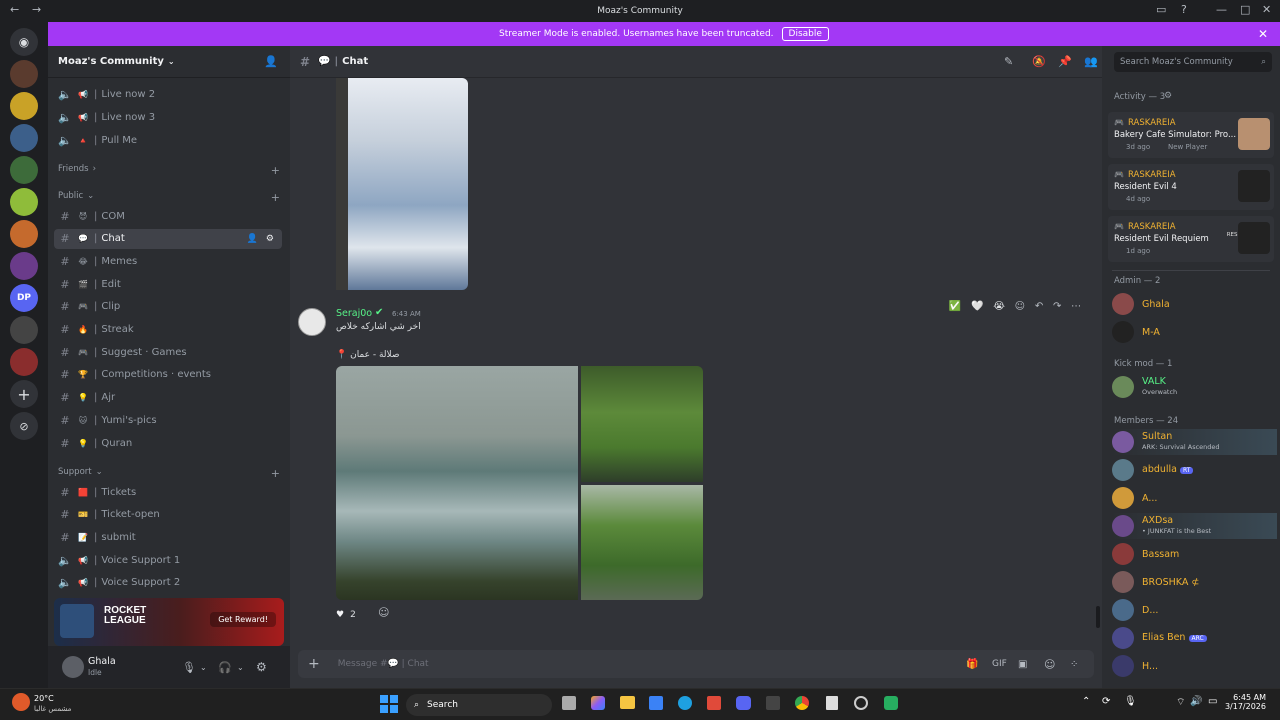 The width and height of the screenshot is (1280, 720). Describe the element at coordinates (955, 306) in the screenshot. I see `checkmark-reaction-icon: ✅` at that location.